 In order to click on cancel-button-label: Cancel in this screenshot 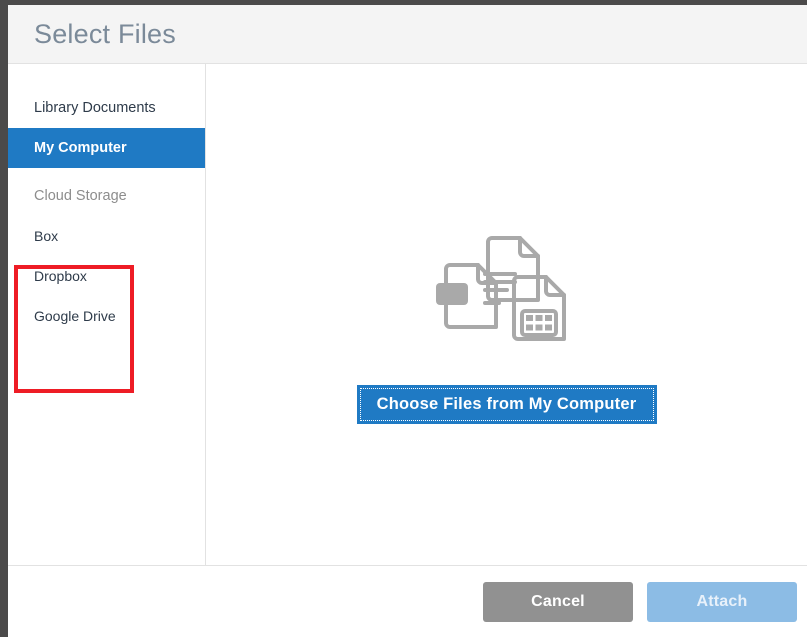, I will do `click(558, 601)`.